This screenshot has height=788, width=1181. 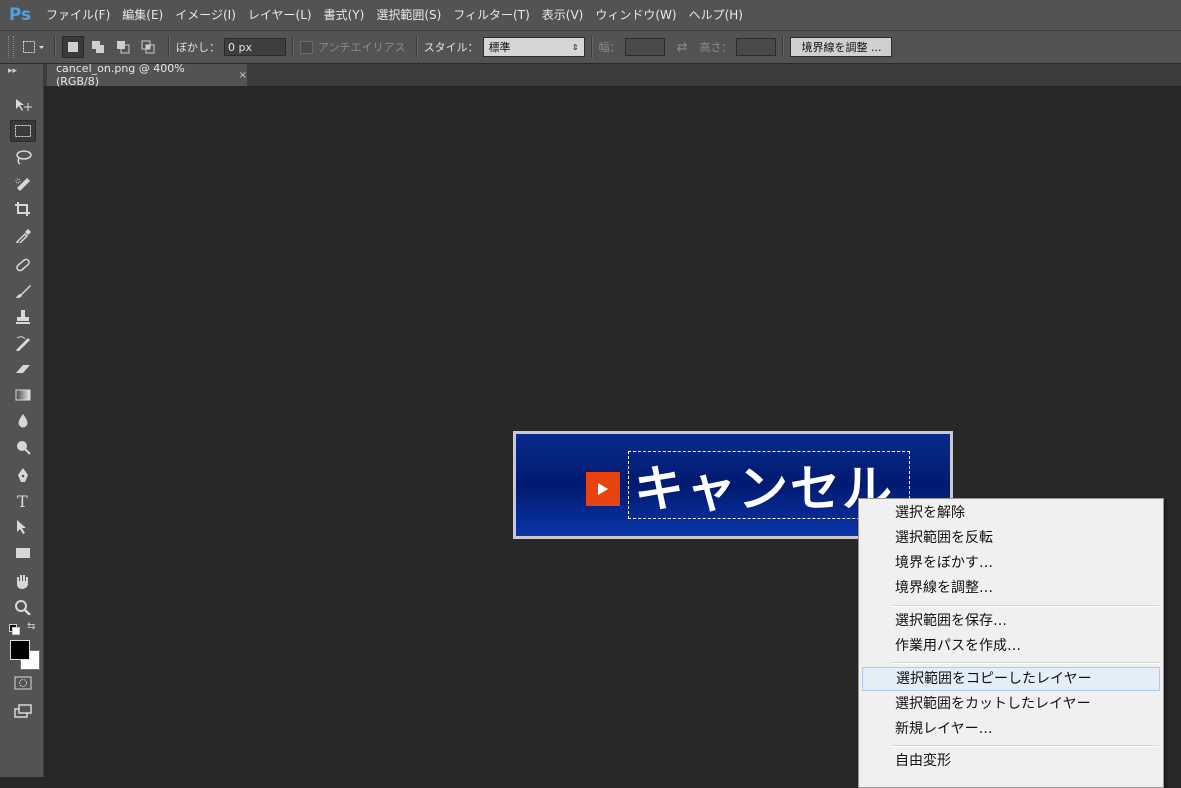 What do you see at coordinates (23, 209) in the screenshot?
I see `crop-tool` at bounding box center [23, 209].